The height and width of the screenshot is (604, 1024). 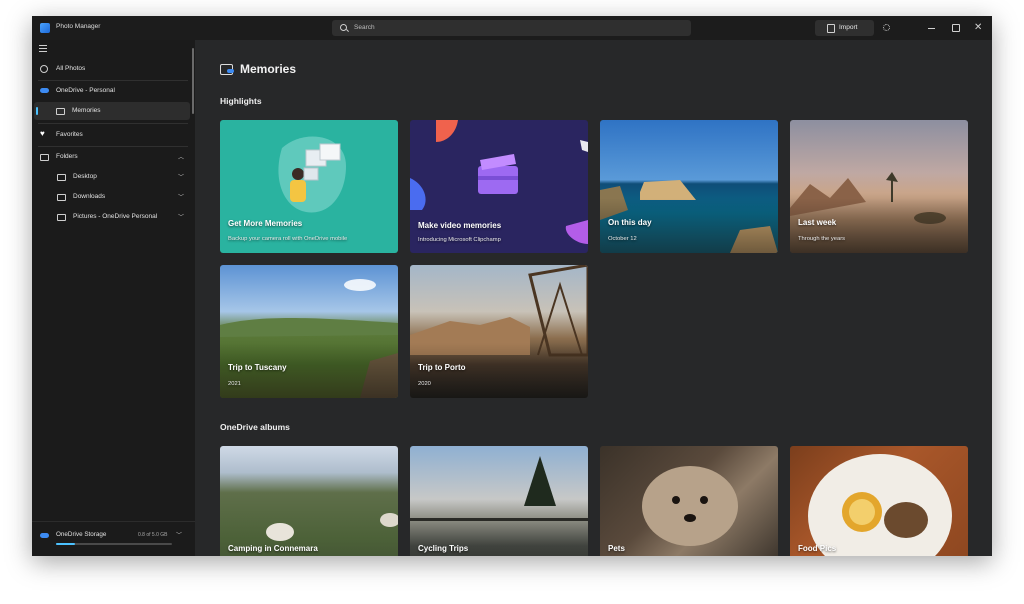 I want to click on album-card-connemara: Camping in Connemara, so click(x=309, y=501).